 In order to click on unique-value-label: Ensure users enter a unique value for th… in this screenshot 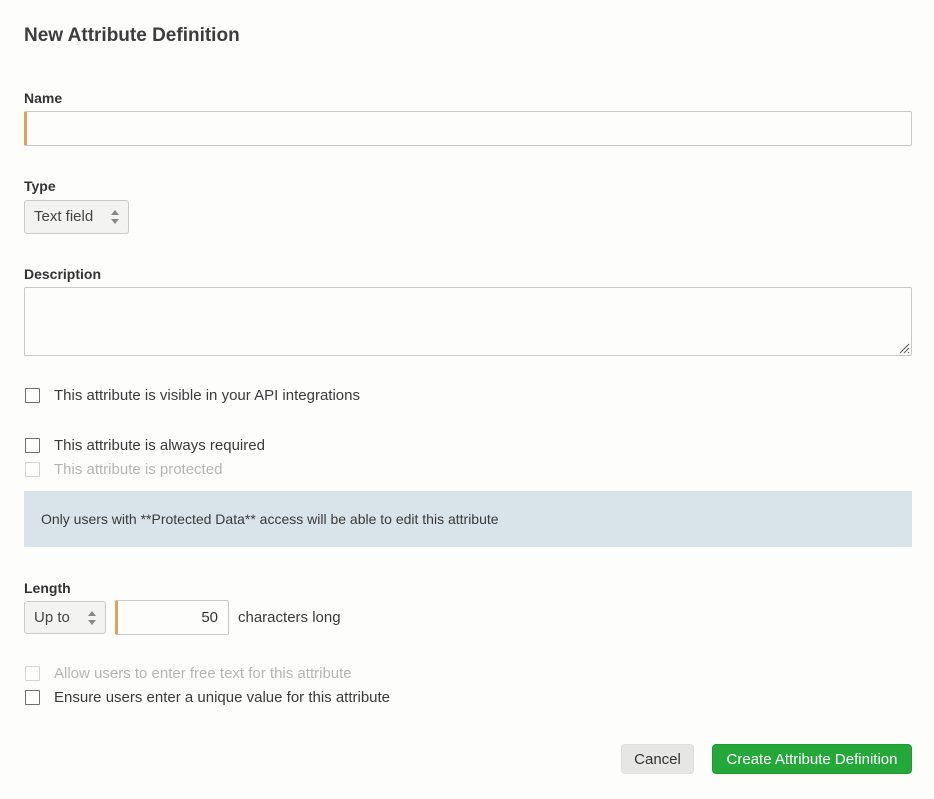, I will do `click(222, 697)`.